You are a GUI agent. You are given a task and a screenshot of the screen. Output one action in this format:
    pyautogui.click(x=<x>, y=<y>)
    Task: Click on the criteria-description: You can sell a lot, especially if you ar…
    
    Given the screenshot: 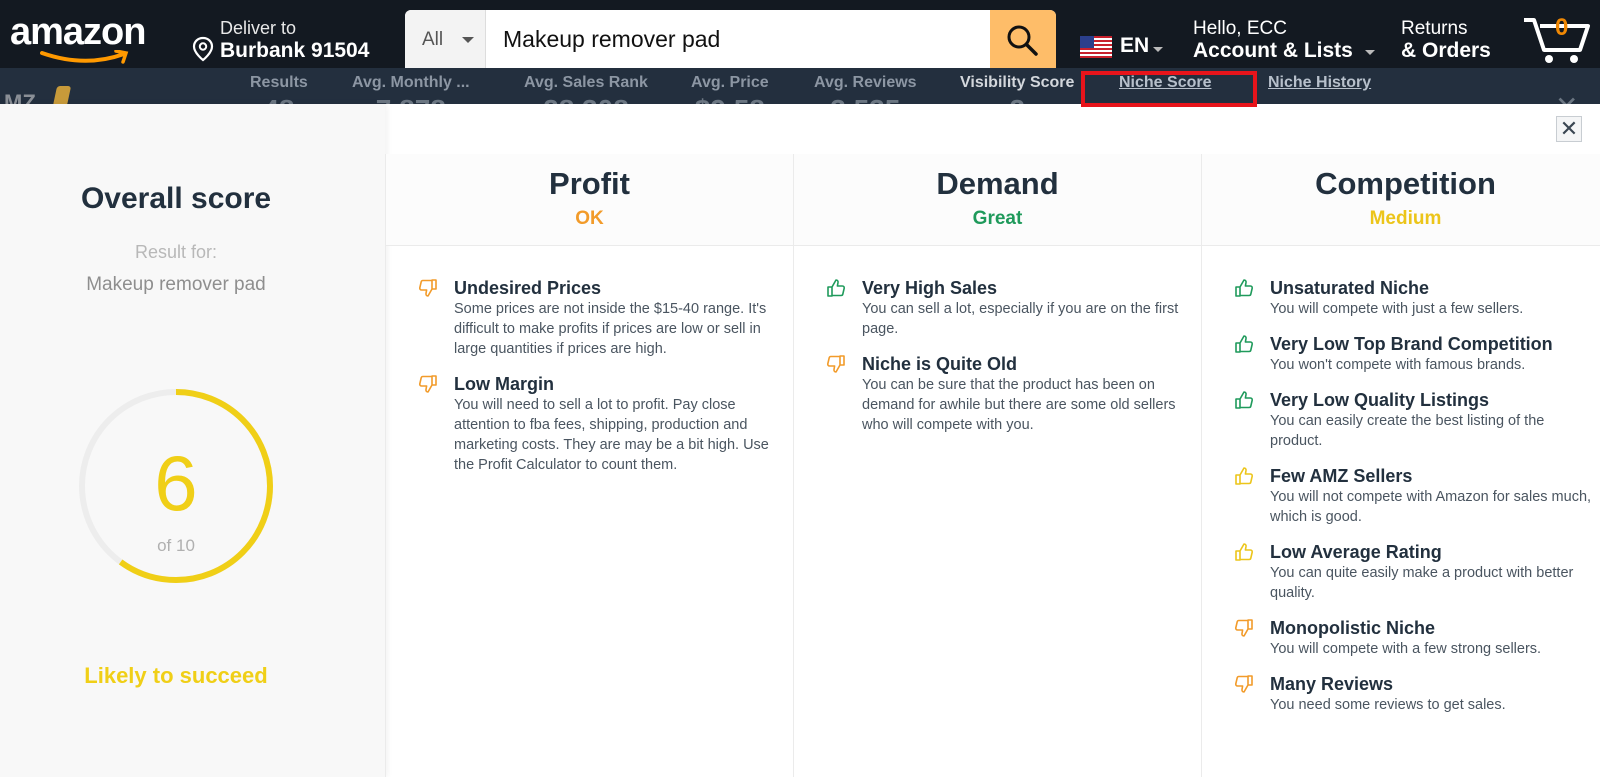 What is the action you would take?
    pyautogui.click(x=1020, y=319)
    